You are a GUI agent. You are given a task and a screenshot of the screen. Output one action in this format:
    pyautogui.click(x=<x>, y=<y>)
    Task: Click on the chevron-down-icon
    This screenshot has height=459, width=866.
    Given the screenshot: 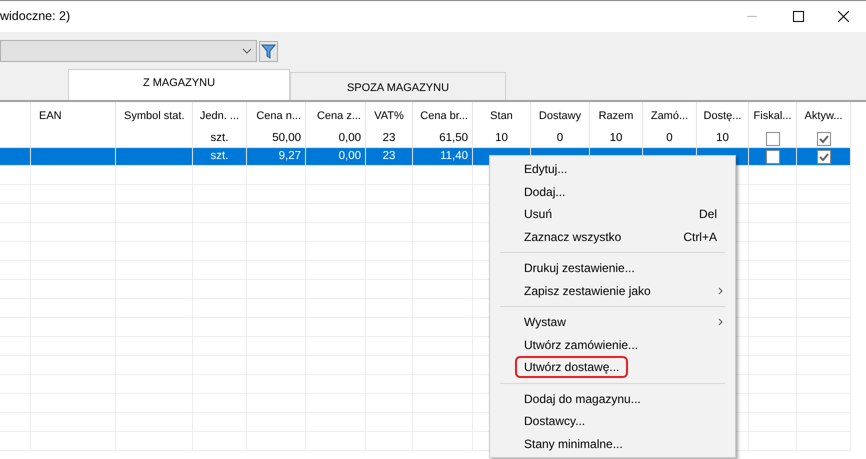 What is the action you would take?
    pyautogui.click(x=247, y=51)
    